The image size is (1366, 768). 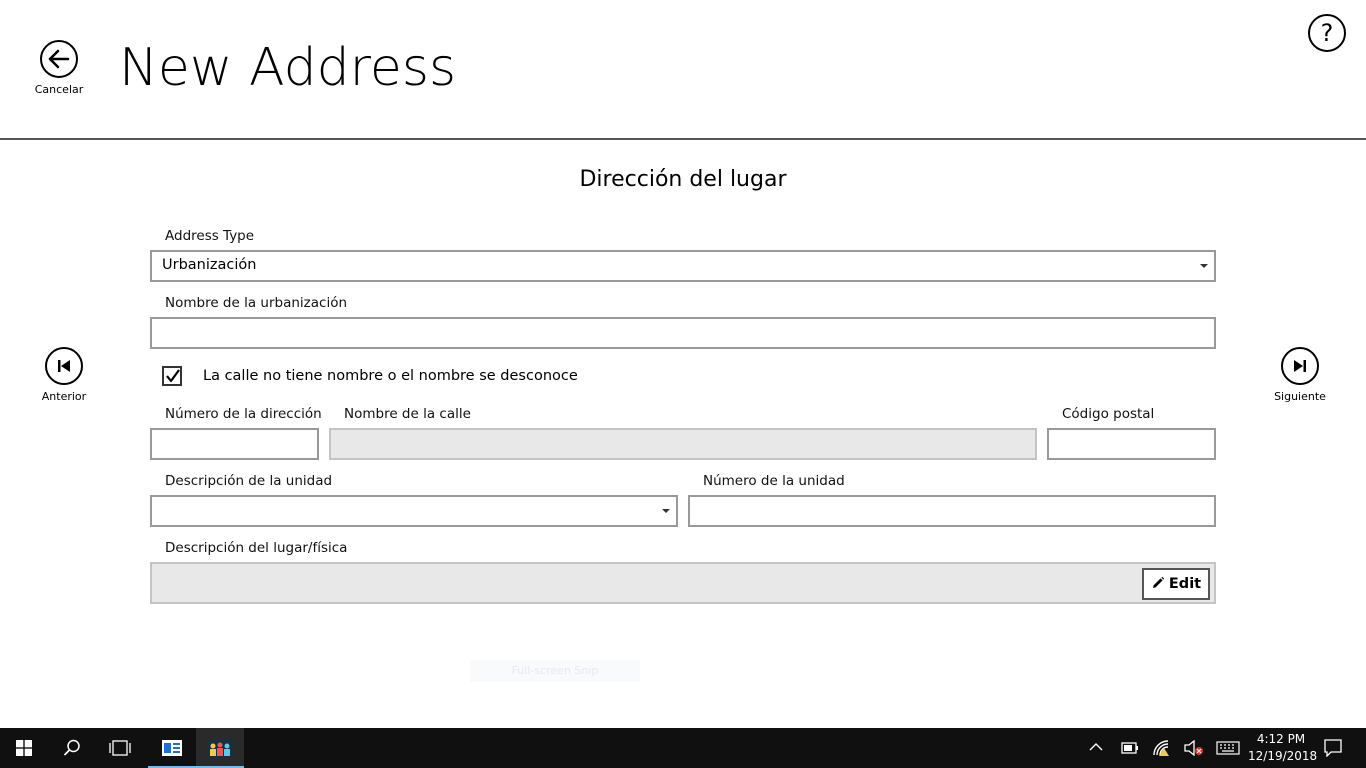 I want to click on skip-next-icon, so click(x=1300, y=366).